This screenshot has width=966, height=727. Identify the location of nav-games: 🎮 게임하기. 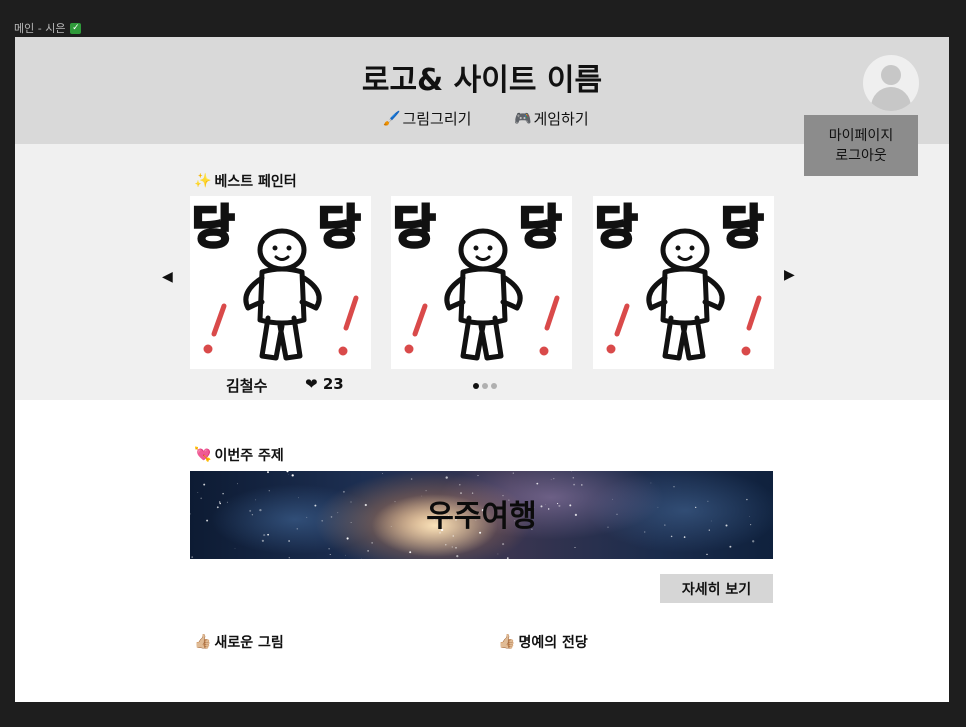
(551, 118).